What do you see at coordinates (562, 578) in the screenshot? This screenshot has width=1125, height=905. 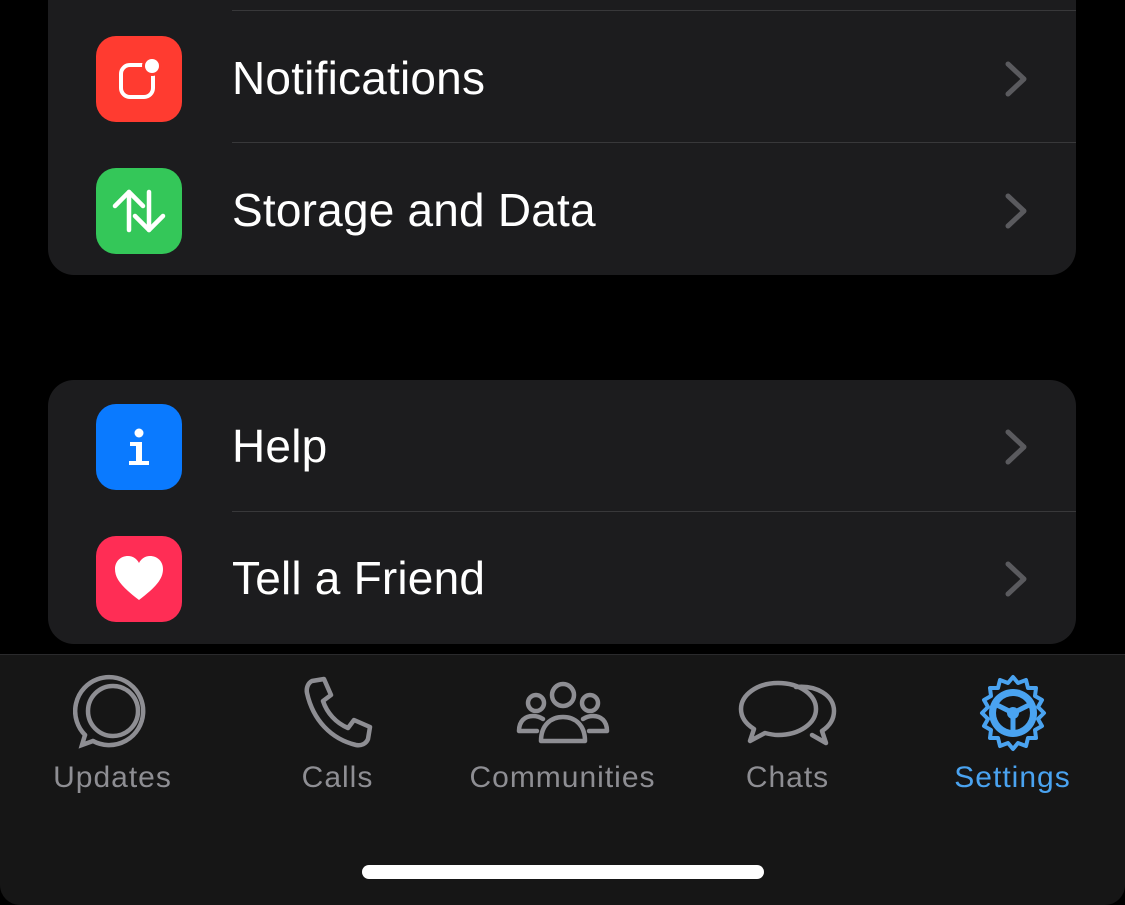 I see `settings-row-tell-a-friend: Tell a Friend` at bounding box center [562, 578].